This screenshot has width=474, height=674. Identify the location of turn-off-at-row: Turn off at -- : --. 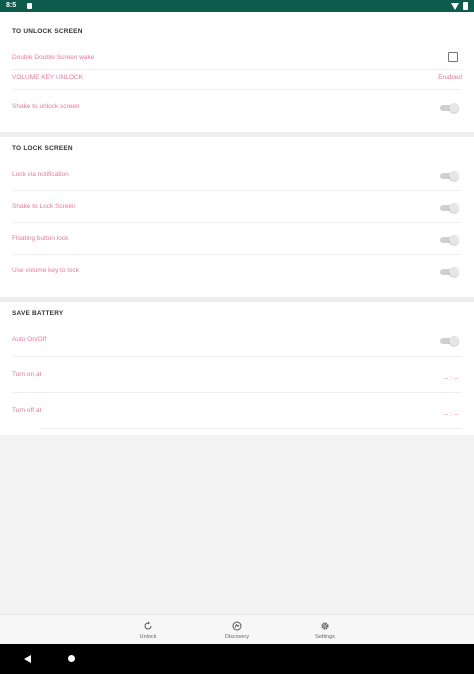
(237, 411).